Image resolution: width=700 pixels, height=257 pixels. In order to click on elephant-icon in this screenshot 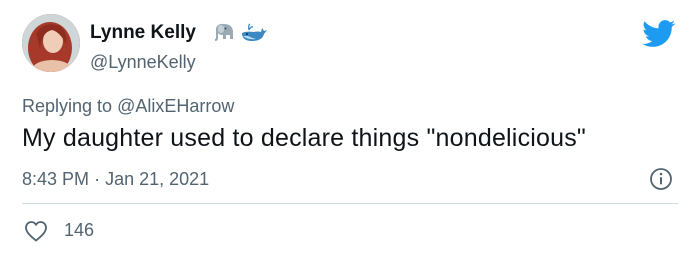, I will do `click(224, 32)`.